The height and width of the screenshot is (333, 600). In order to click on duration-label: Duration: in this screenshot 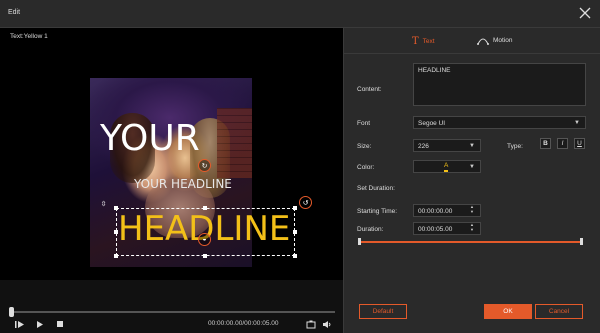, I will do `click(370, 229)`.